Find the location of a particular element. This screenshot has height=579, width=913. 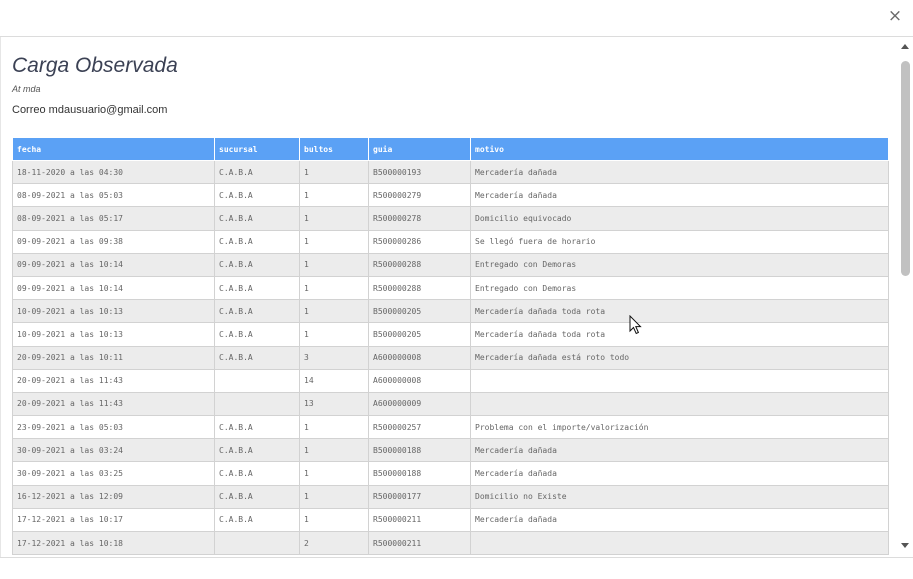

column-header-motivo: motivo is located at coordinates (679, 149).